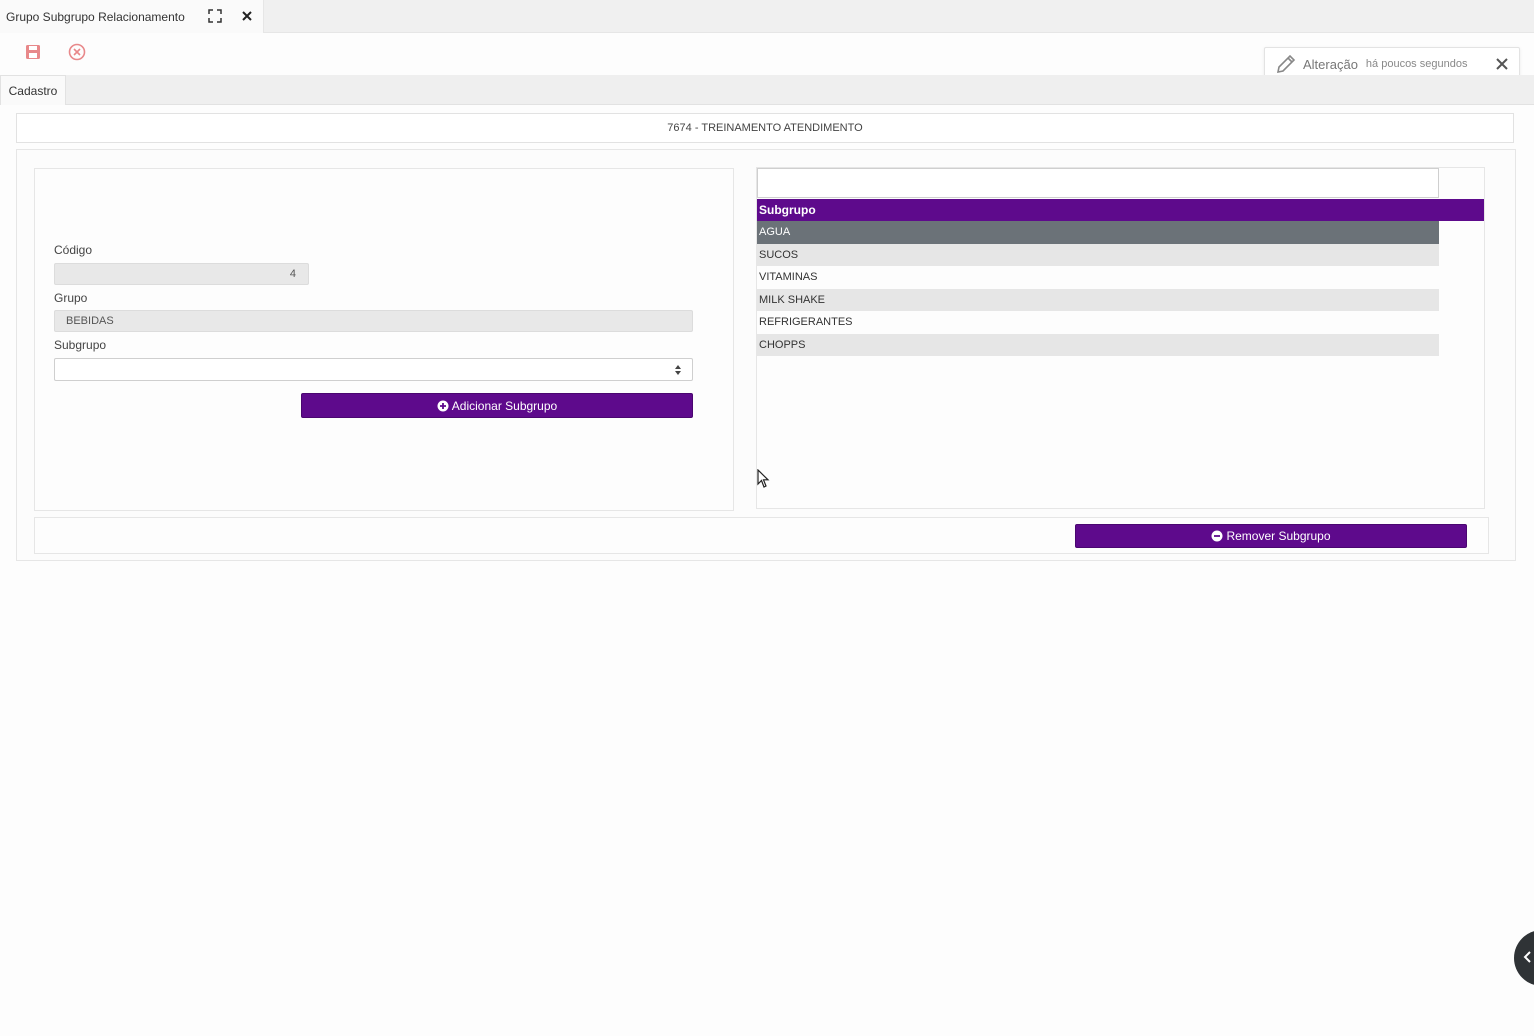 The image size is (1534, 1036). What do you see at coordinates (215, 16) in the screenshot?
I see `maximize-icon` at bounding box center [215, 16].